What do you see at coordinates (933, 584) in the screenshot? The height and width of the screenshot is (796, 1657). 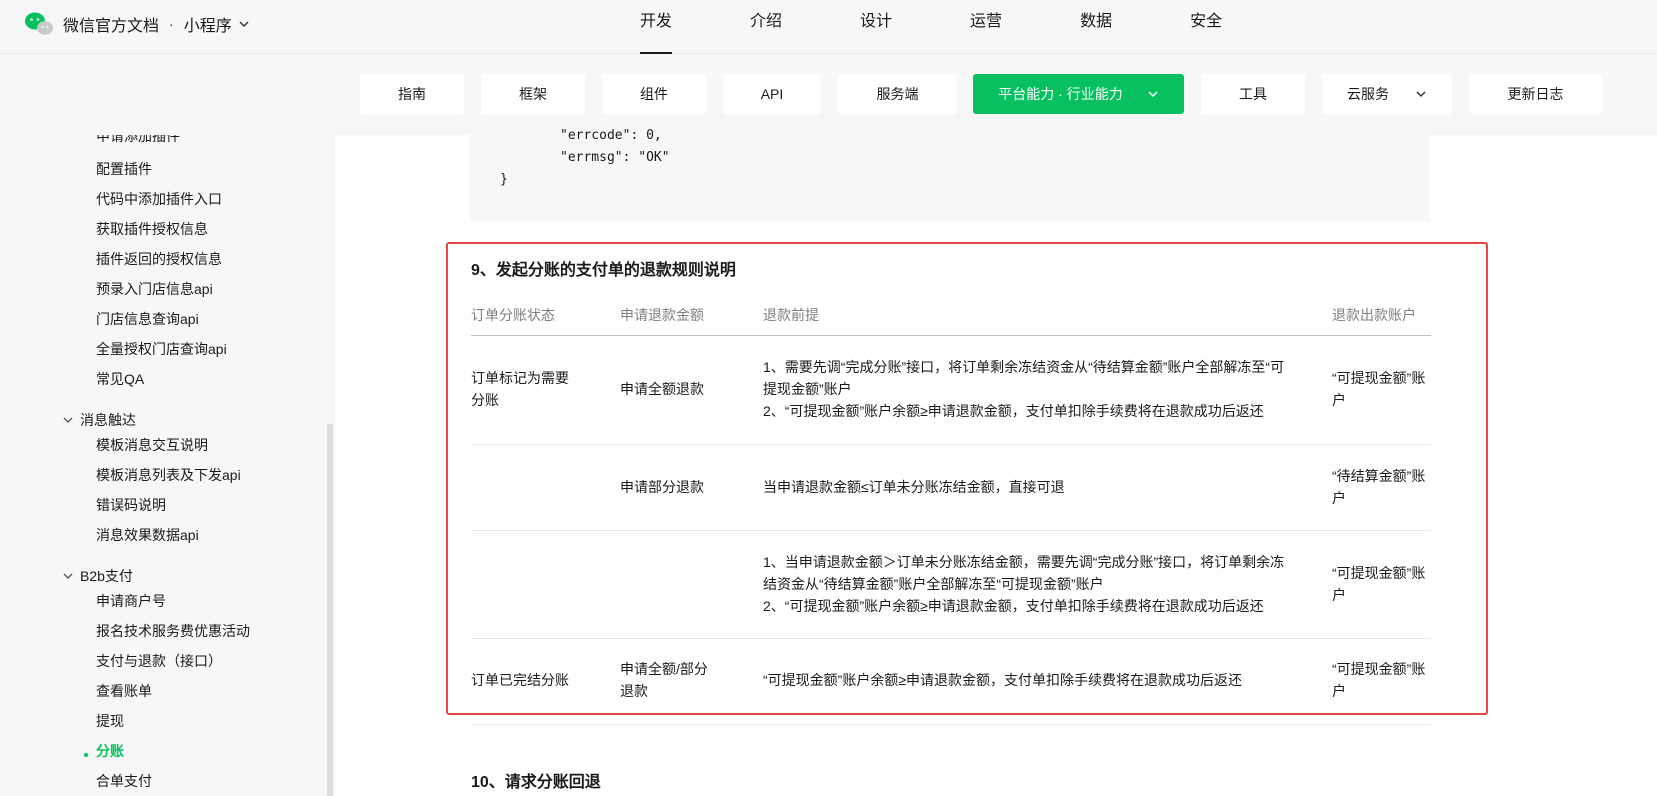 I see `cell-line: 结资金从“待结算金额”账户全部解冻至“可提现金额”账户` at bounding box center [933, 584].